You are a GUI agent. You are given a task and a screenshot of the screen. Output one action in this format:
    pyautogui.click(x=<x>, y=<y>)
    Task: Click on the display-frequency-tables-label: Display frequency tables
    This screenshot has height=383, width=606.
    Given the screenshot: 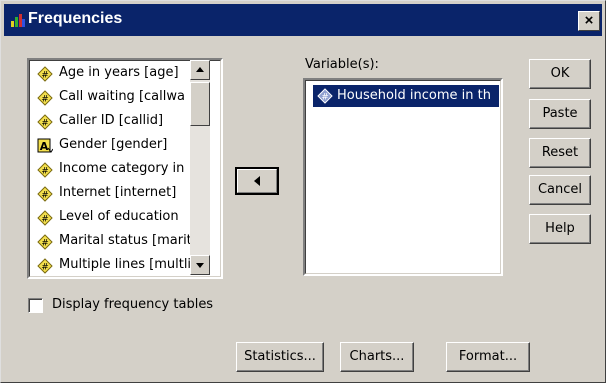 What is the action you would take?
    pyautogui.click(x=133, y=304)
    